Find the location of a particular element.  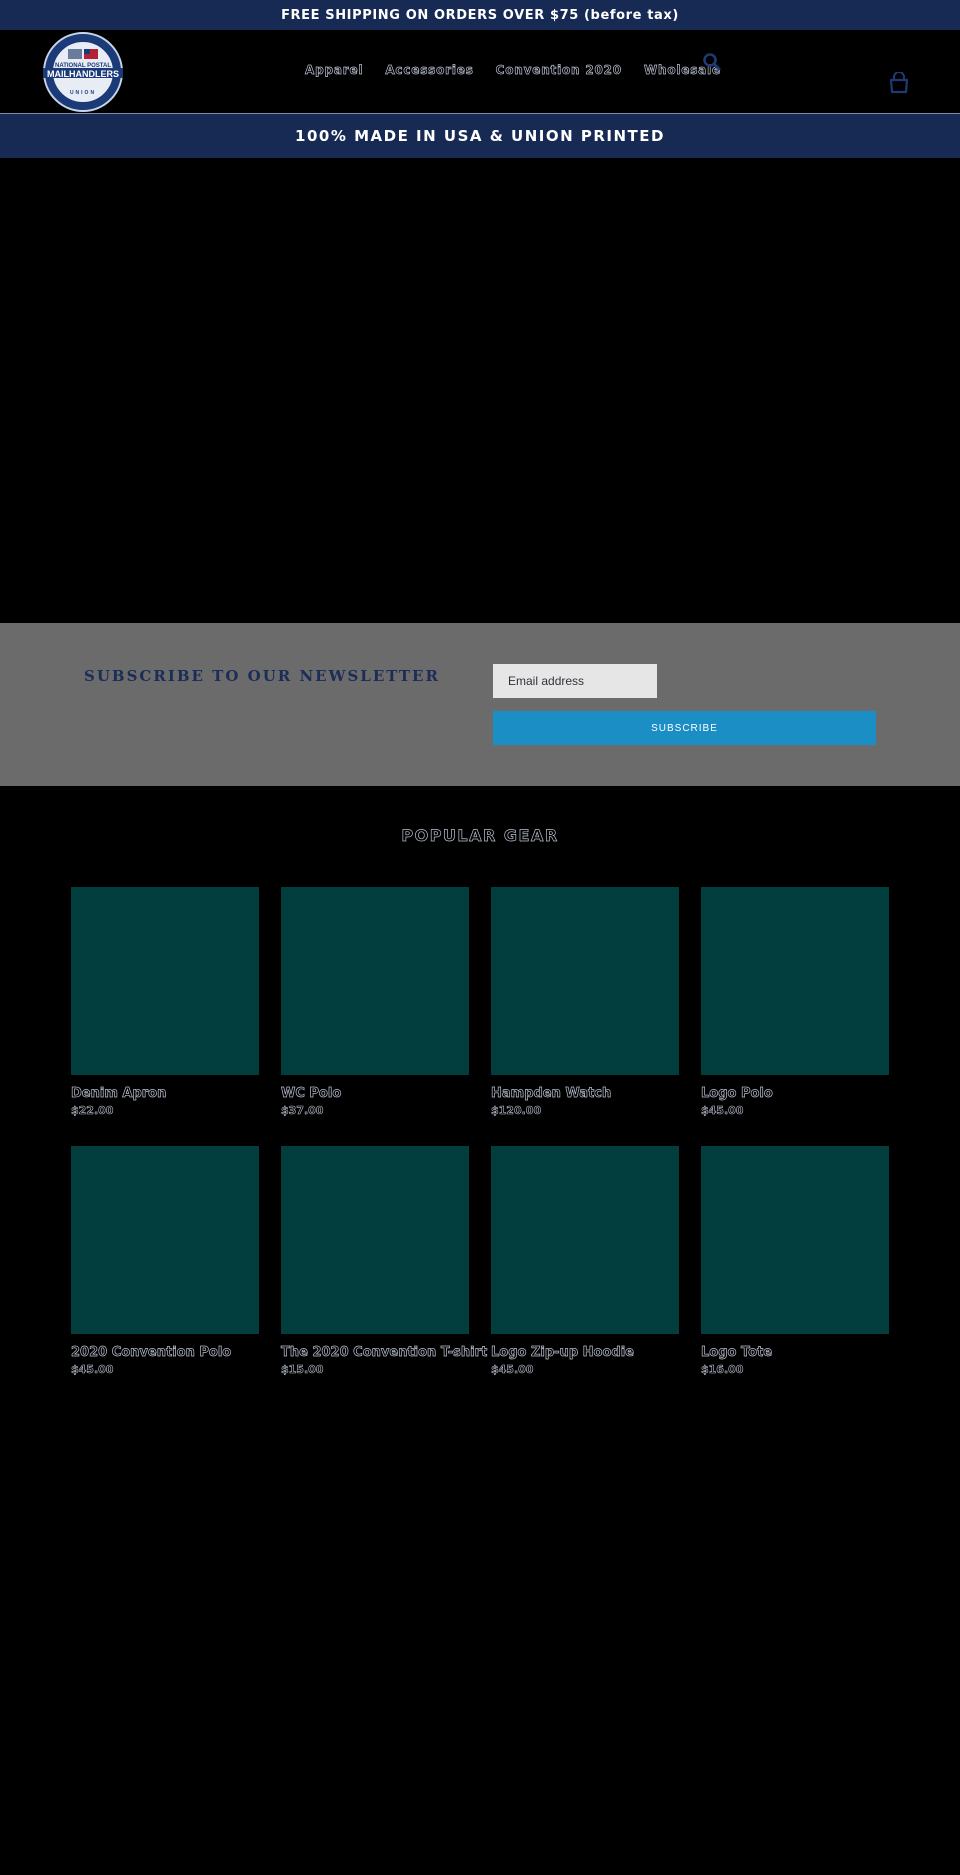

made-in-usa-banner: 100% MADE IN USA & UNION PRINTED is located at coordinates (480, 136).